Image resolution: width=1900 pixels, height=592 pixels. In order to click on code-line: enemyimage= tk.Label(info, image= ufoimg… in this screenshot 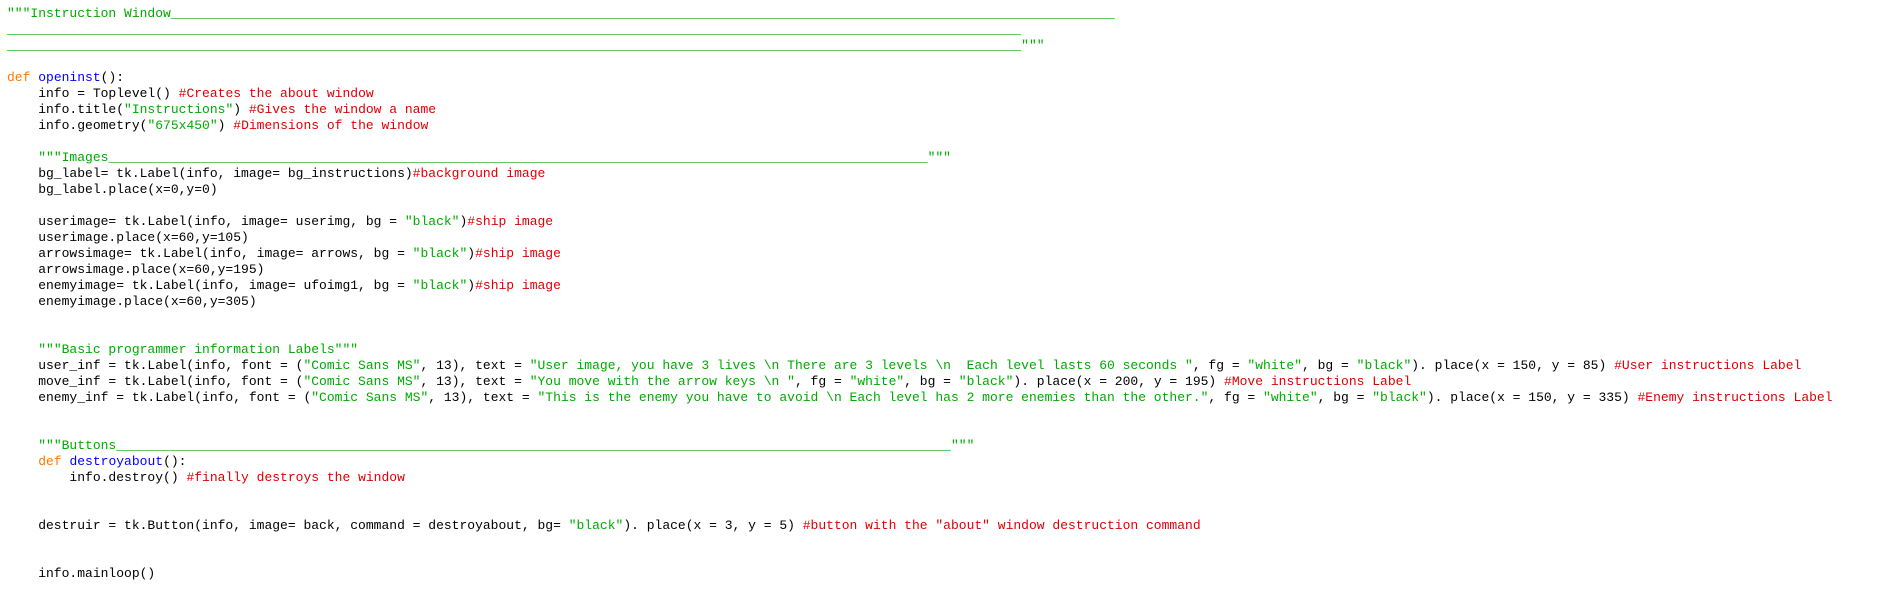, I will do `click(920, 286)`.